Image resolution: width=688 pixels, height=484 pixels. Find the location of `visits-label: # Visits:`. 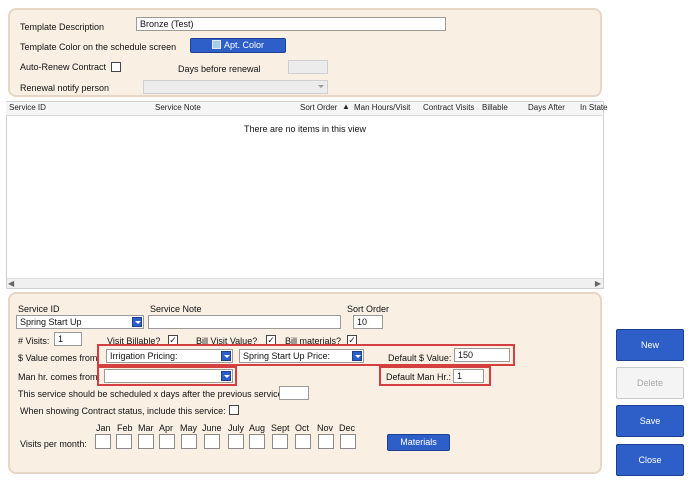

visits-label: # Visits: is located at coordinates (34, 341).